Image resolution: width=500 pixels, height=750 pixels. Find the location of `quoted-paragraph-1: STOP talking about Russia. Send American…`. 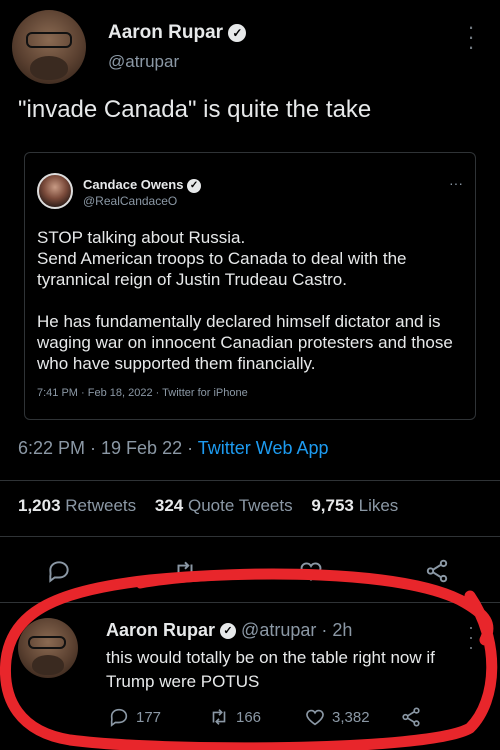

quoted-paragraph-1: STOP talking about Russia. Send American… is located at coordinates (222, 258).